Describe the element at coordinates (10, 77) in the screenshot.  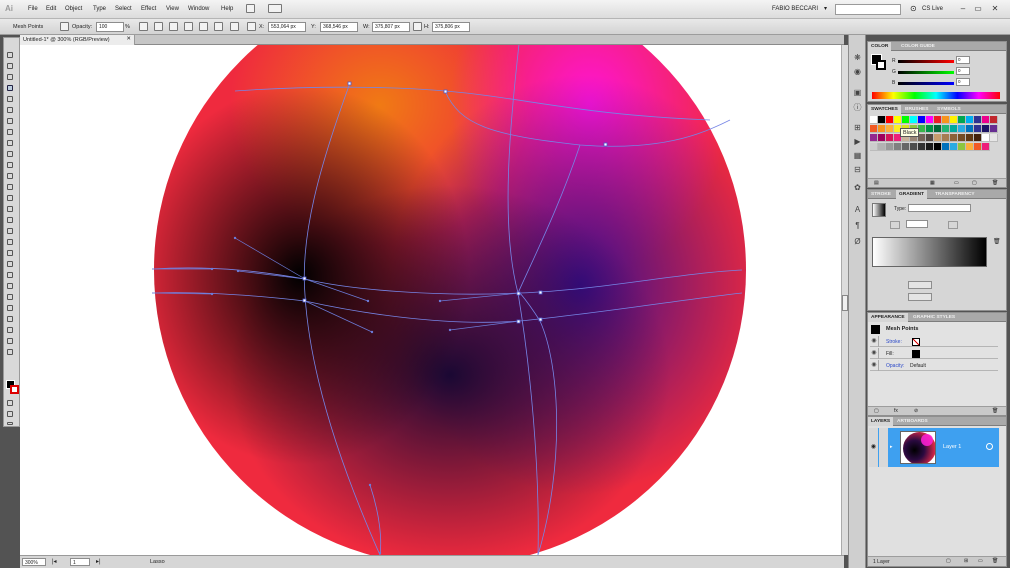
I see `magic-wand-tool-icon` at that location.